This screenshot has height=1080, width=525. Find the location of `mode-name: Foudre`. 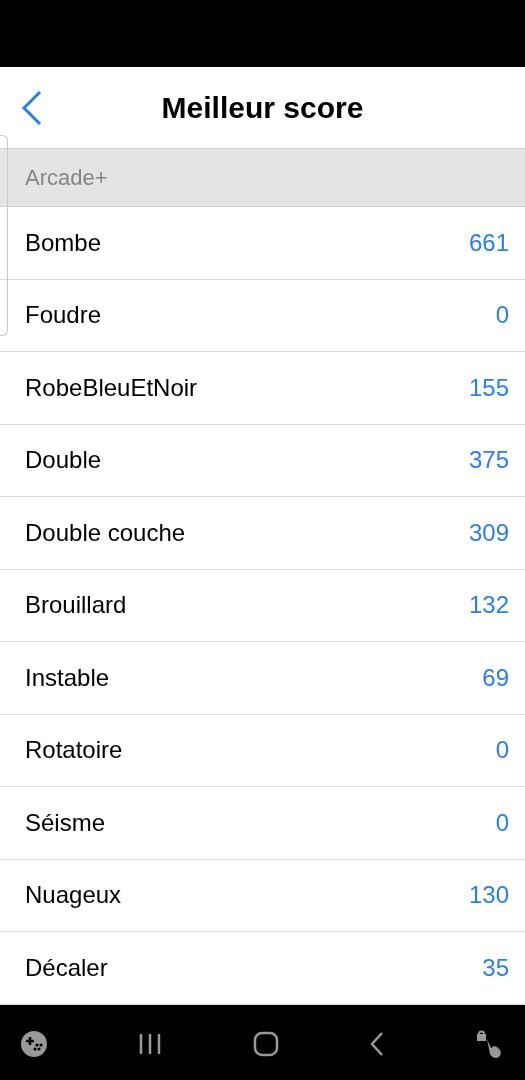

mode-name: Foudre is located at coordinates (63, 315).